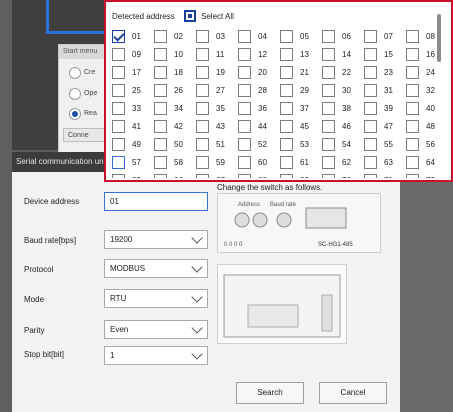 The image size is (453, 412). I want to click on address-label: 42, so click(178, 126).